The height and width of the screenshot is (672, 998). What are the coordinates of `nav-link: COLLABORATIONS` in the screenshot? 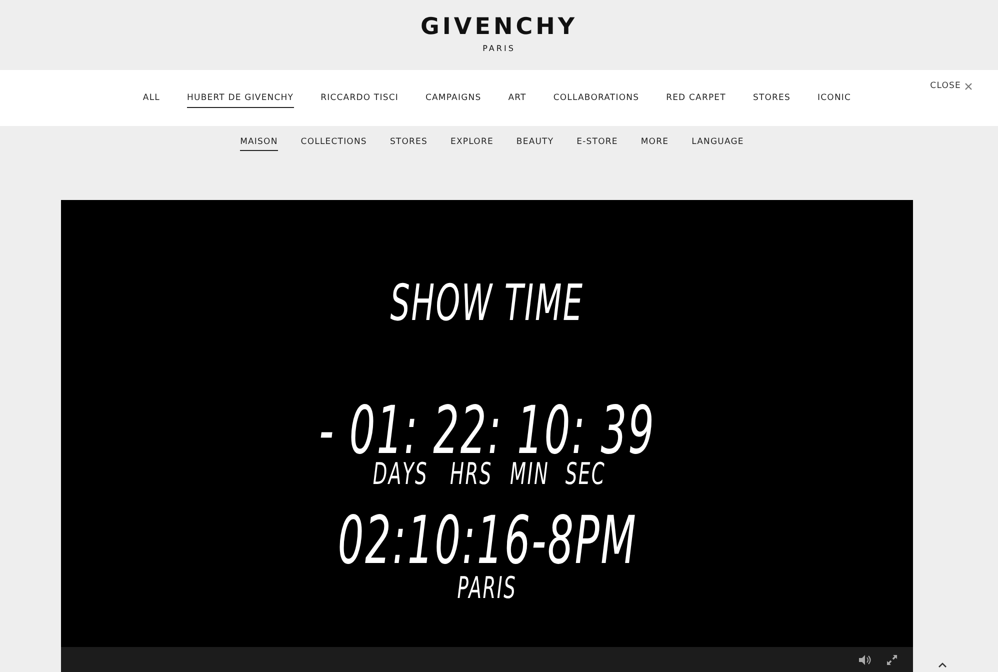 It's located at (596, 100).